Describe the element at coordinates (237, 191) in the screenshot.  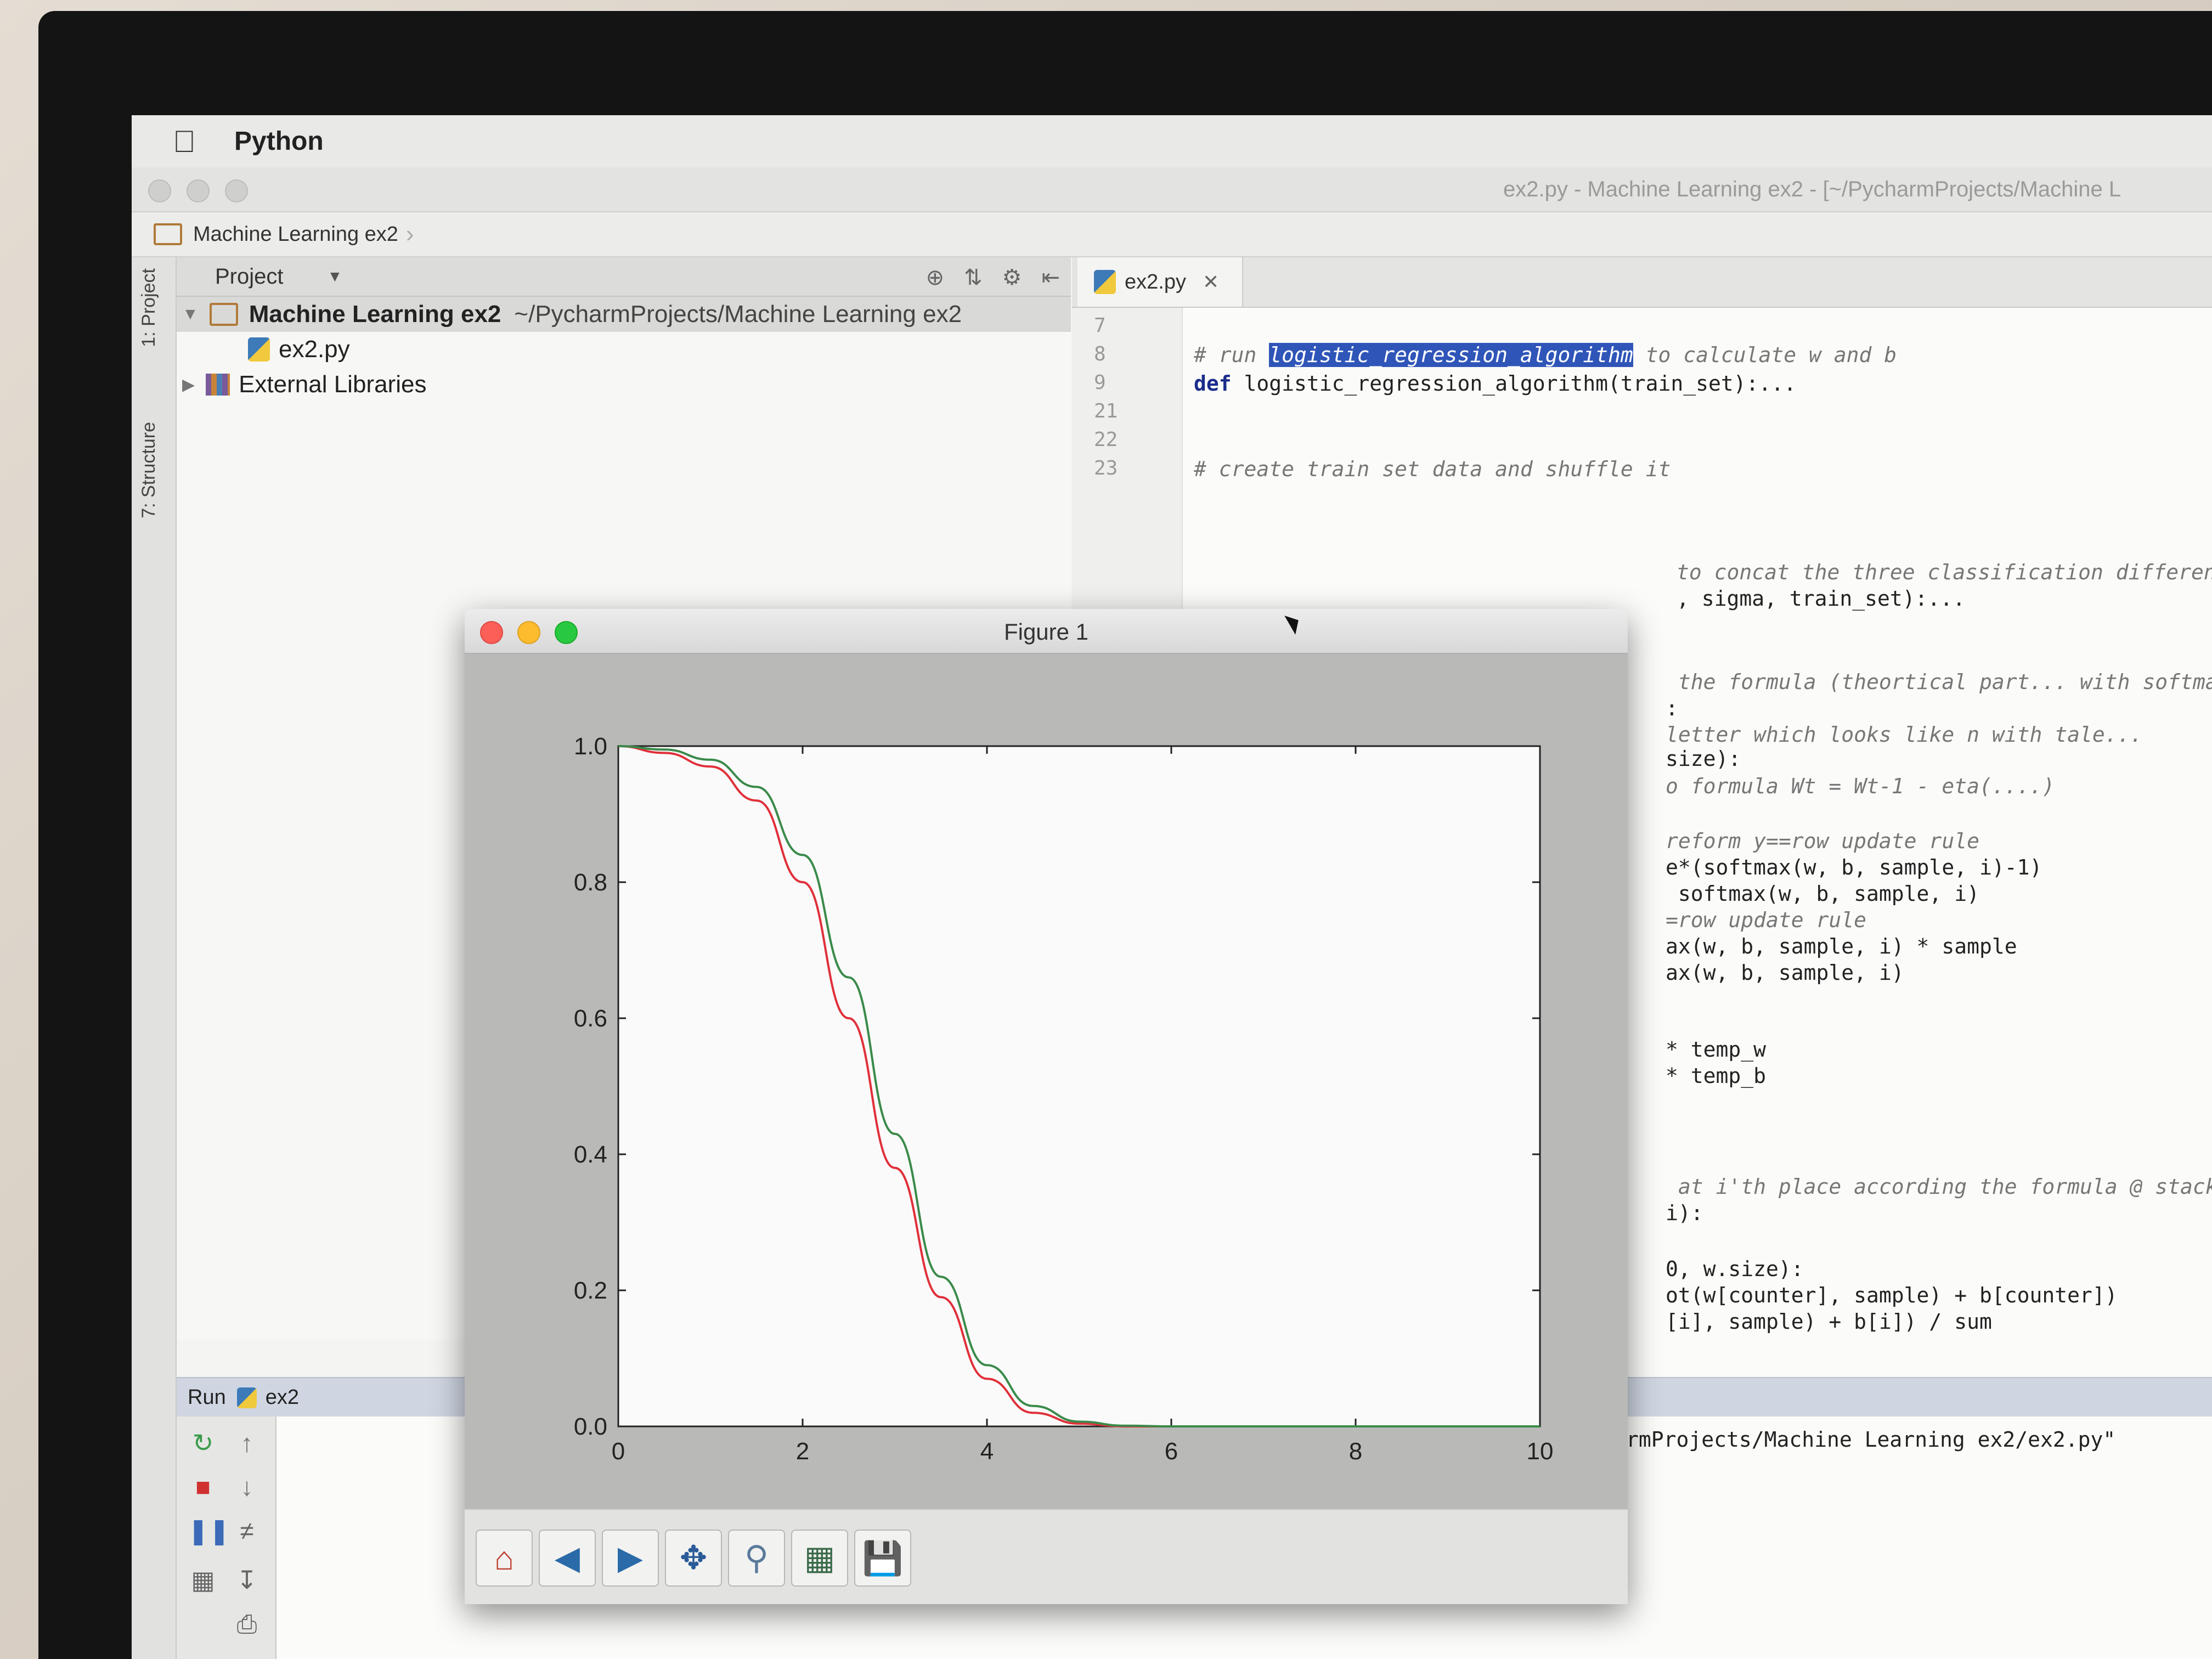
I see `zoom-window-icon` at that location.